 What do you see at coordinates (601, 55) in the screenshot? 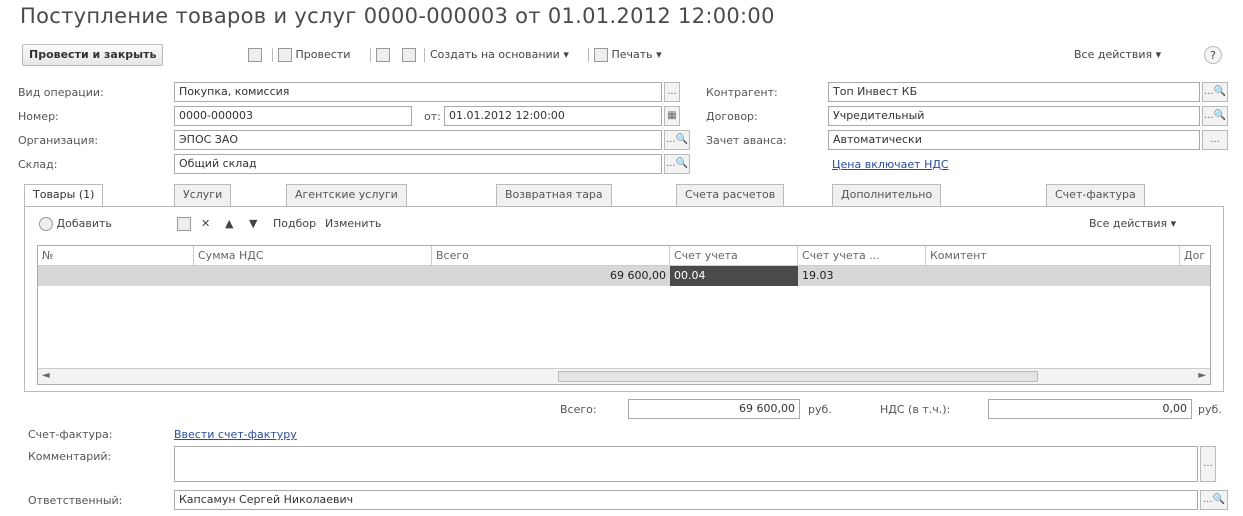
I see `printer-icon` at bounding box center [601, 55].